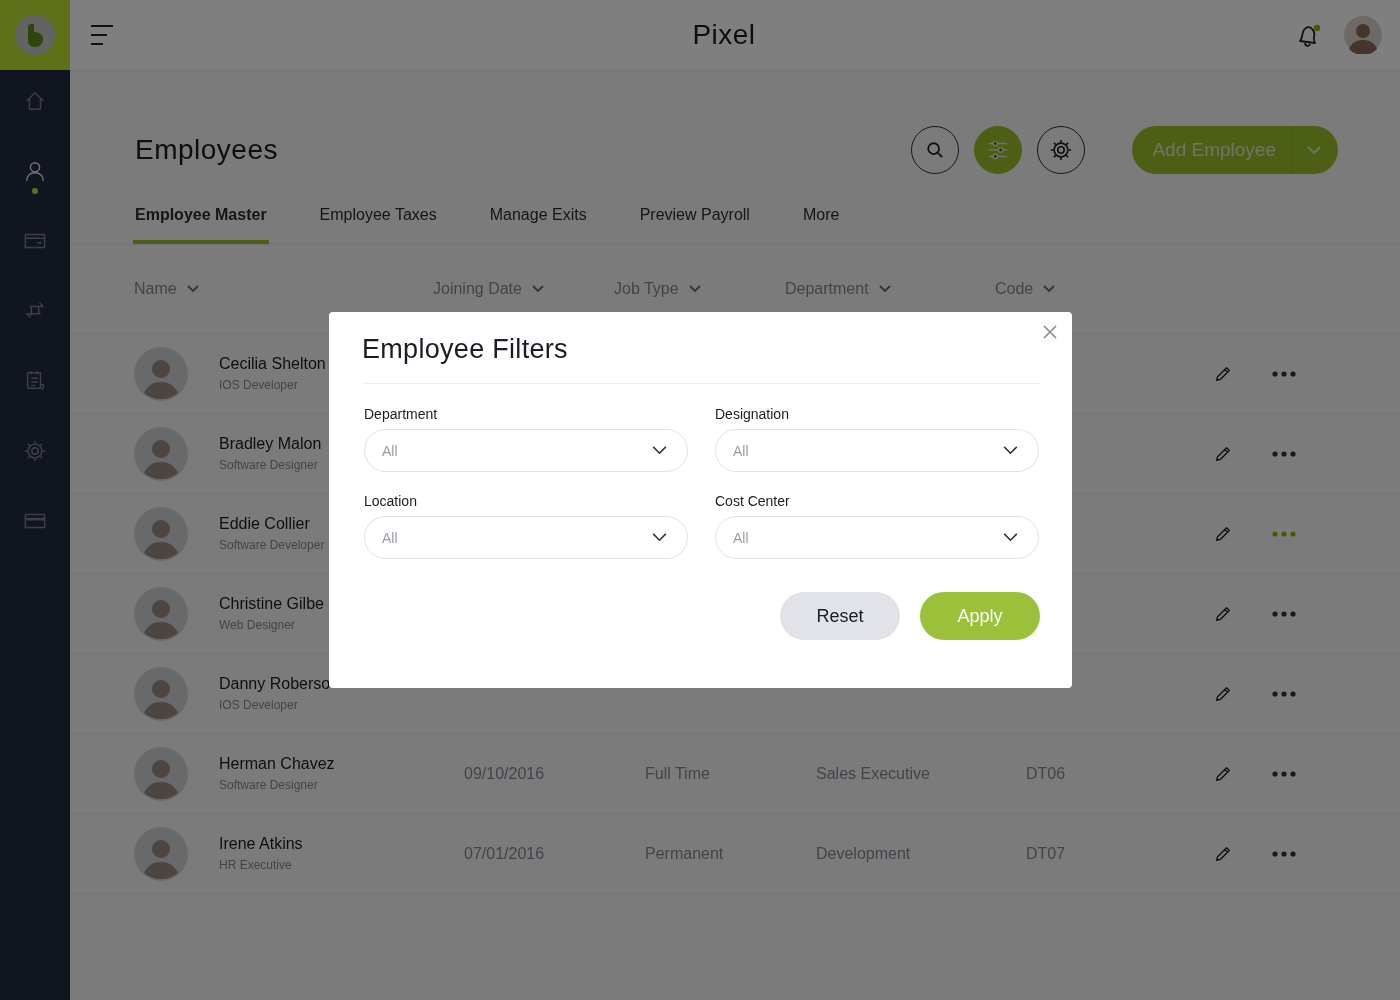  I want to click on dialog-title: Employee Filters, so click(701, 359).